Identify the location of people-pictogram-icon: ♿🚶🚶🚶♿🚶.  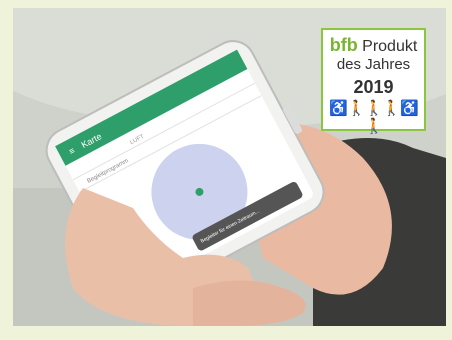
(373, 117).